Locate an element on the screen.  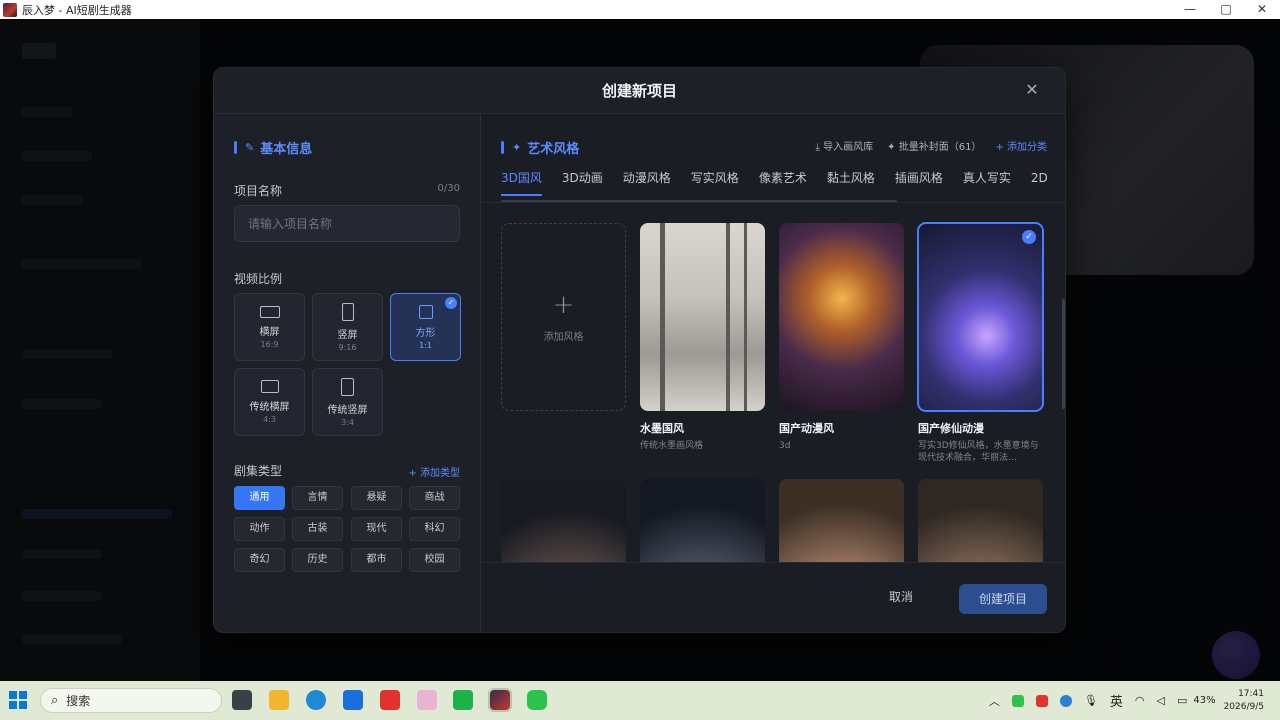
window-controls: — □ ✕ is located at coordinates (1226, 9).